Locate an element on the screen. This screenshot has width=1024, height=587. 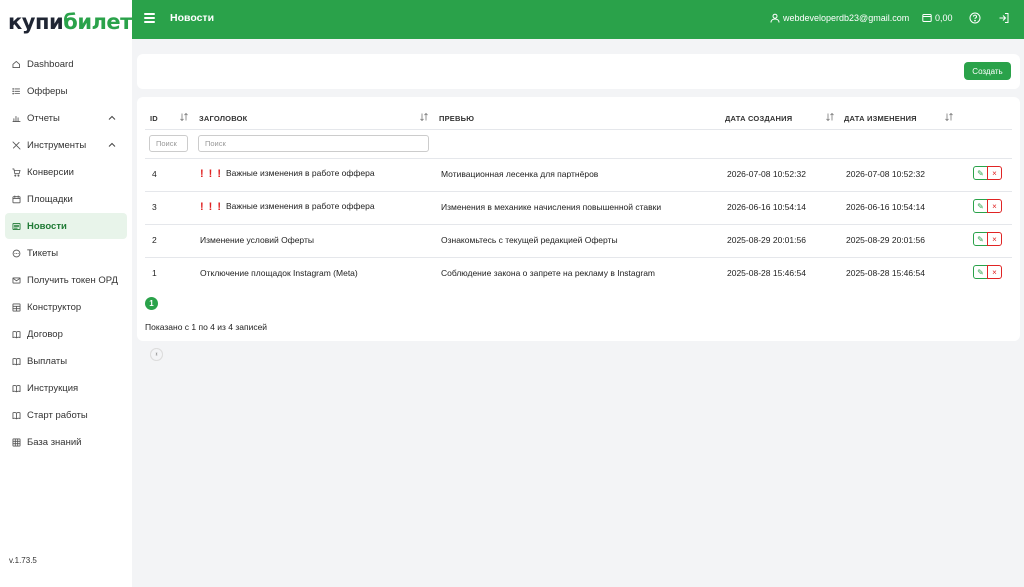
cell-id: 4 is located at coordinates (154, 174).